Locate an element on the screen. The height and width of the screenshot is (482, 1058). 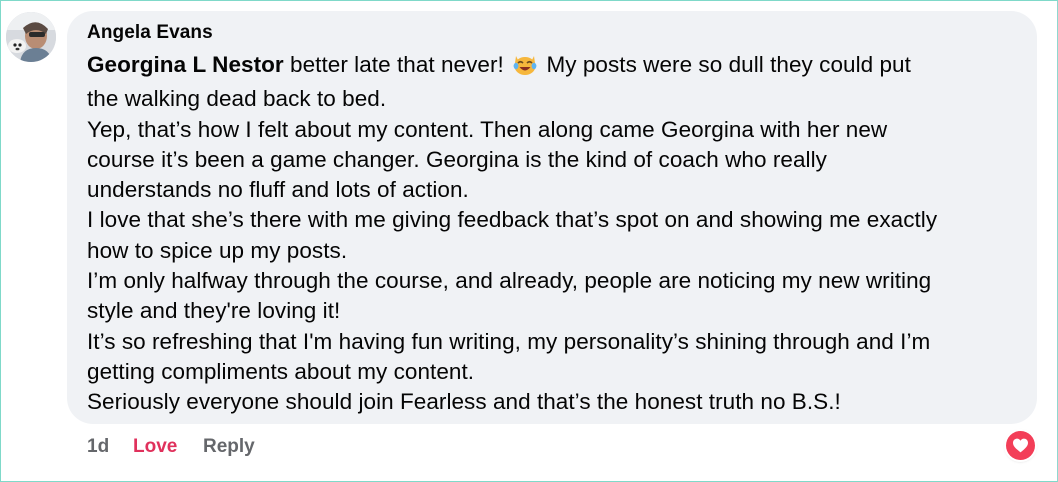
comment-line: understands no fluff and lots of action. is located at coordinates (278, 190).